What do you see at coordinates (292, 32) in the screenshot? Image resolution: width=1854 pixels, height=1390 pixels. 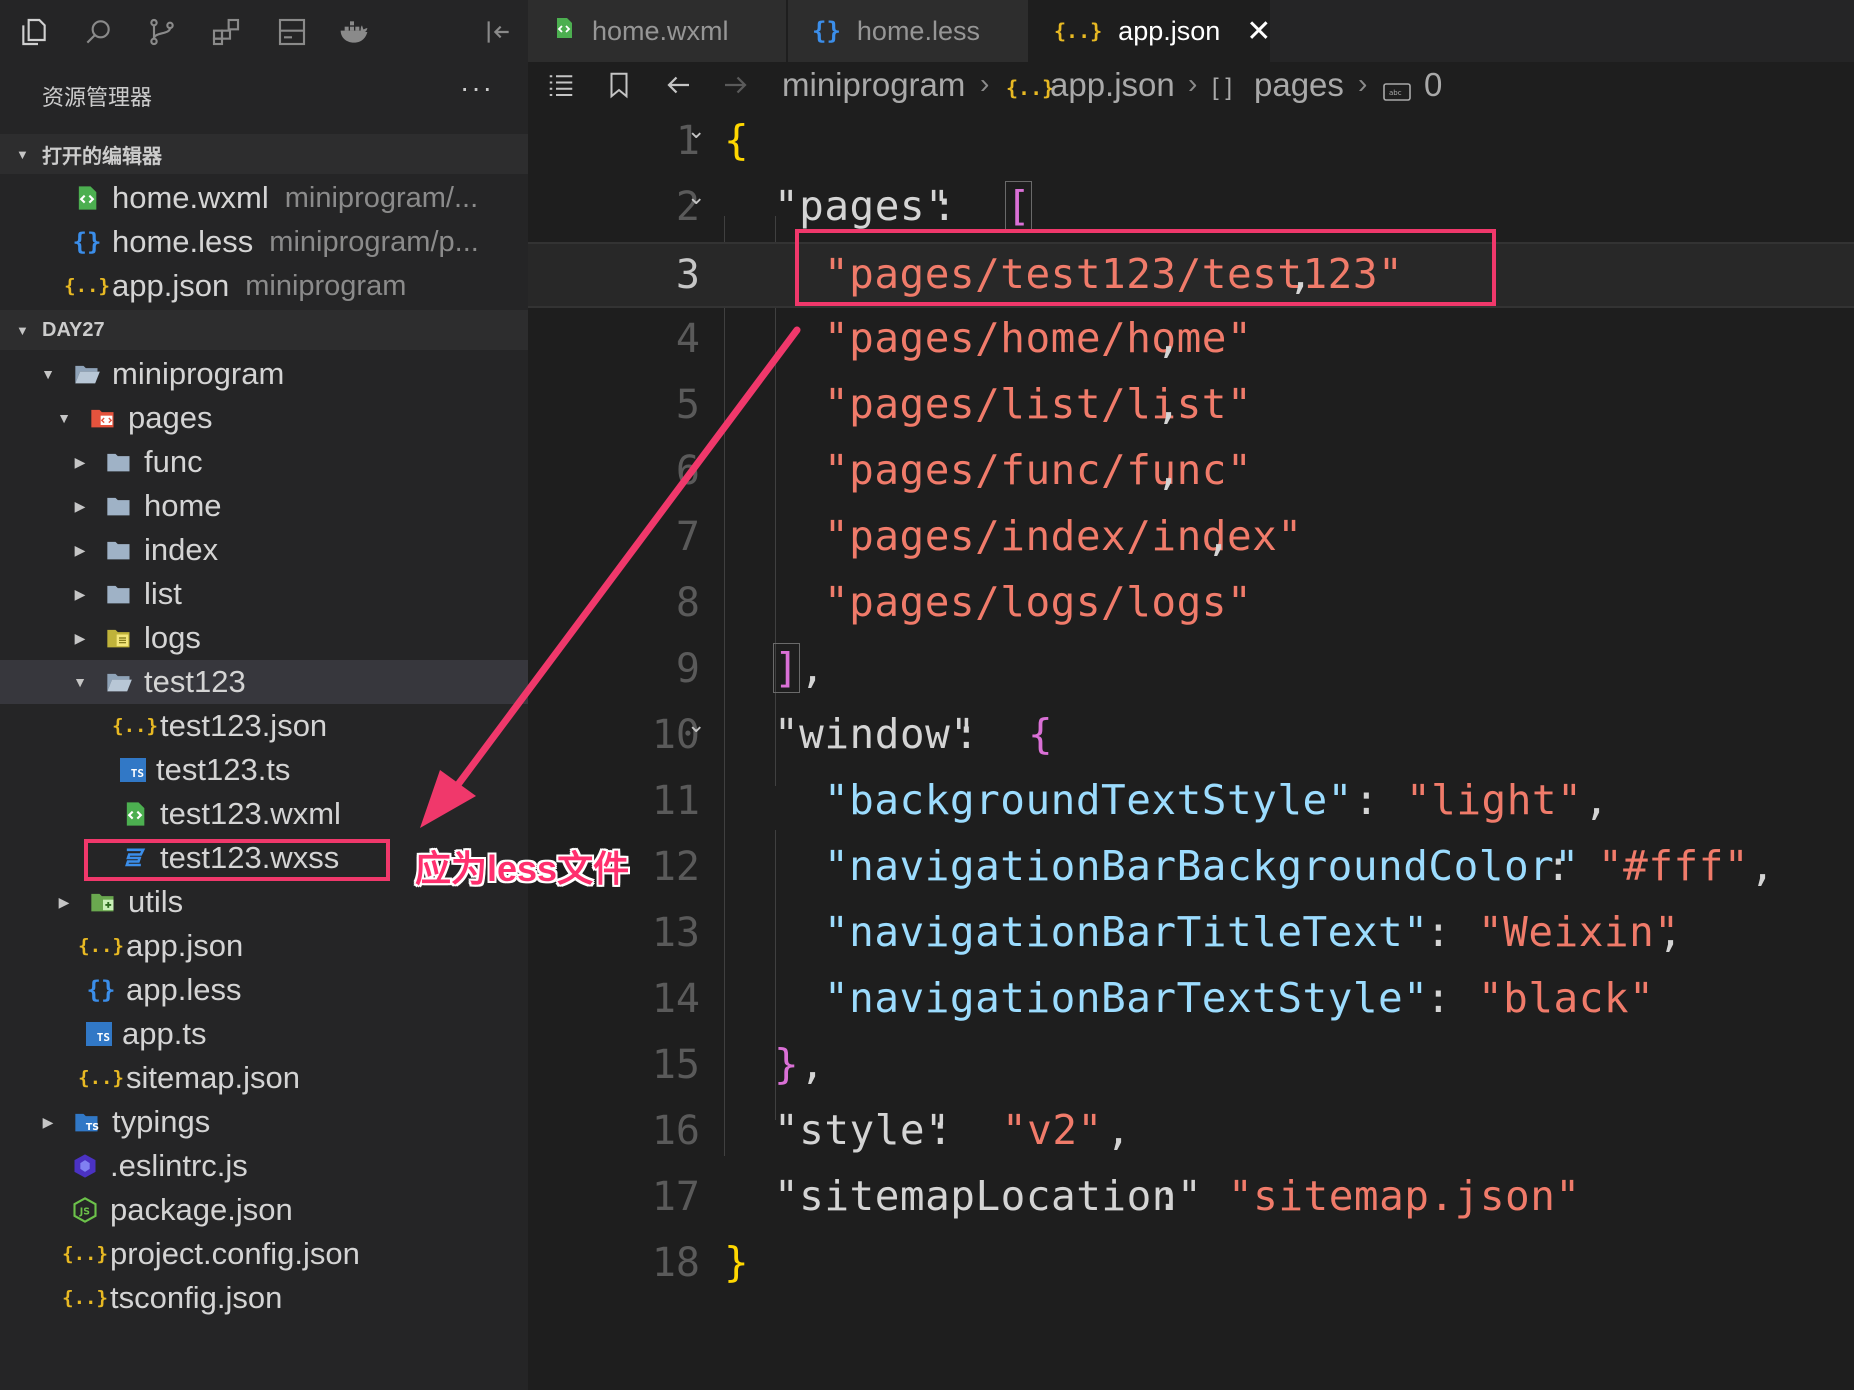 I see `storage-icon` at bounding box center [292, 32].